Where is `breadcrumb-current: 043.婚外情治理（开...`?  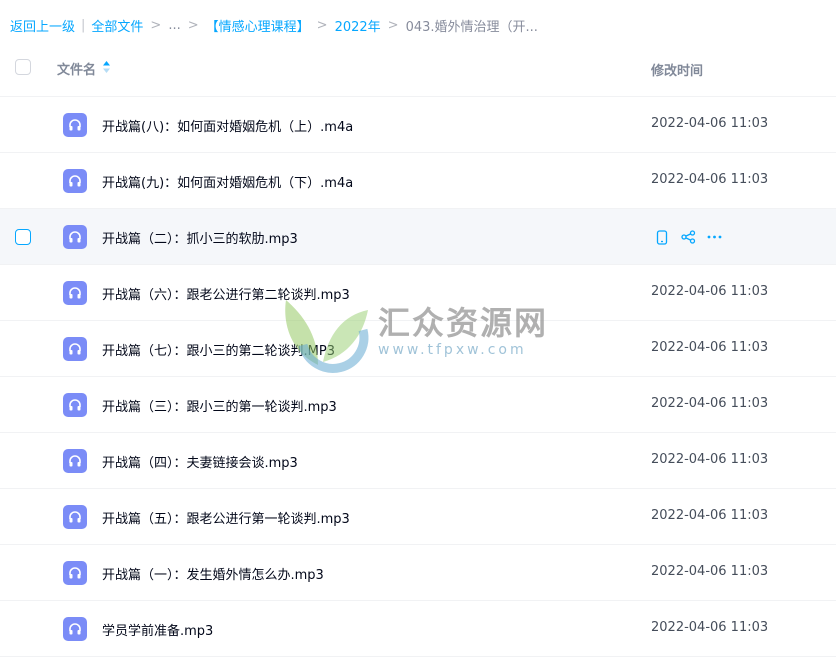 breadcrumb-current: 043.婚外情治理（开... is located at coordinates (471, 27).